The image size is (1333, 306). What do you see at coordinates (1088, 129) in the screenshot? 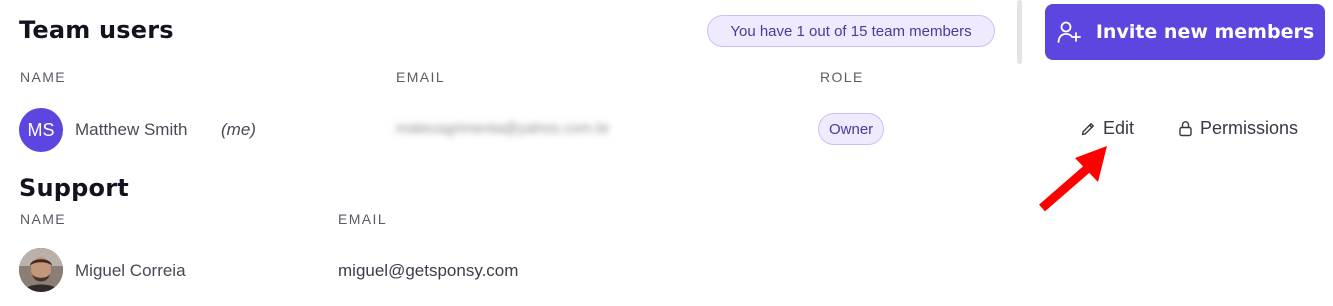
I see `pencil-icon` at bounding box center [1088, 129].